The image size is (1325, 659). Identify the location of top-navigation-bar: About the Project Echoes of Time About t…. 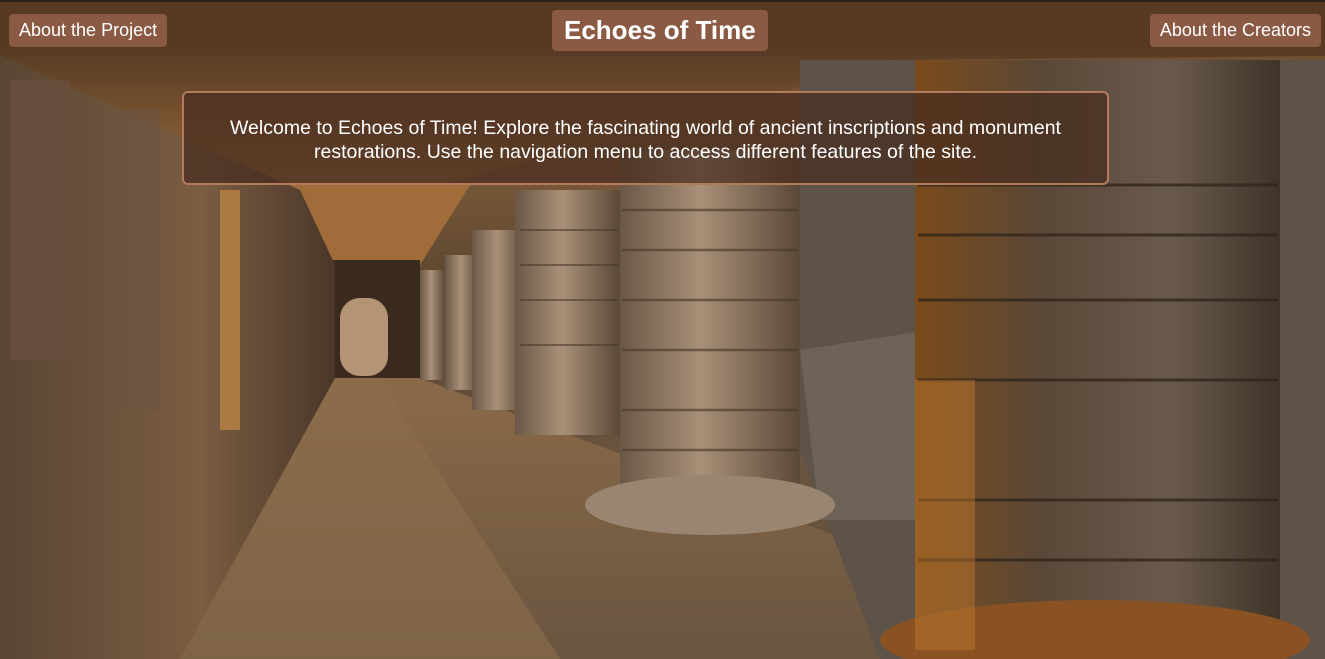
(662, 28).